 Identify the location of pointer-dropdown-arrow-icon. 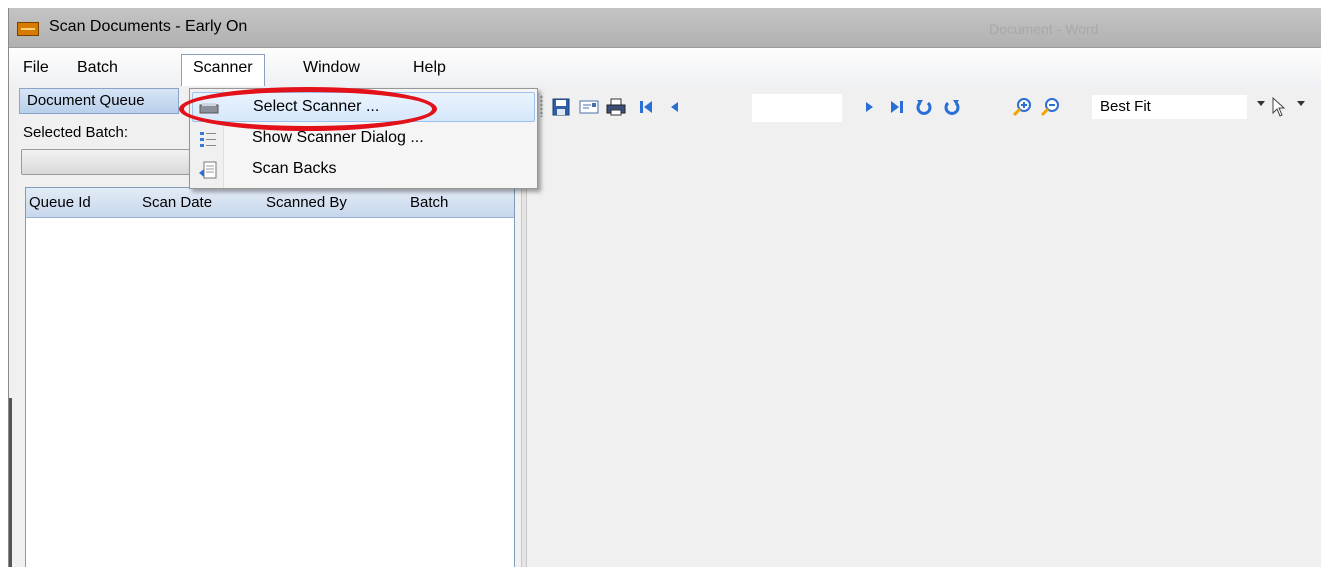
(1301, 103).